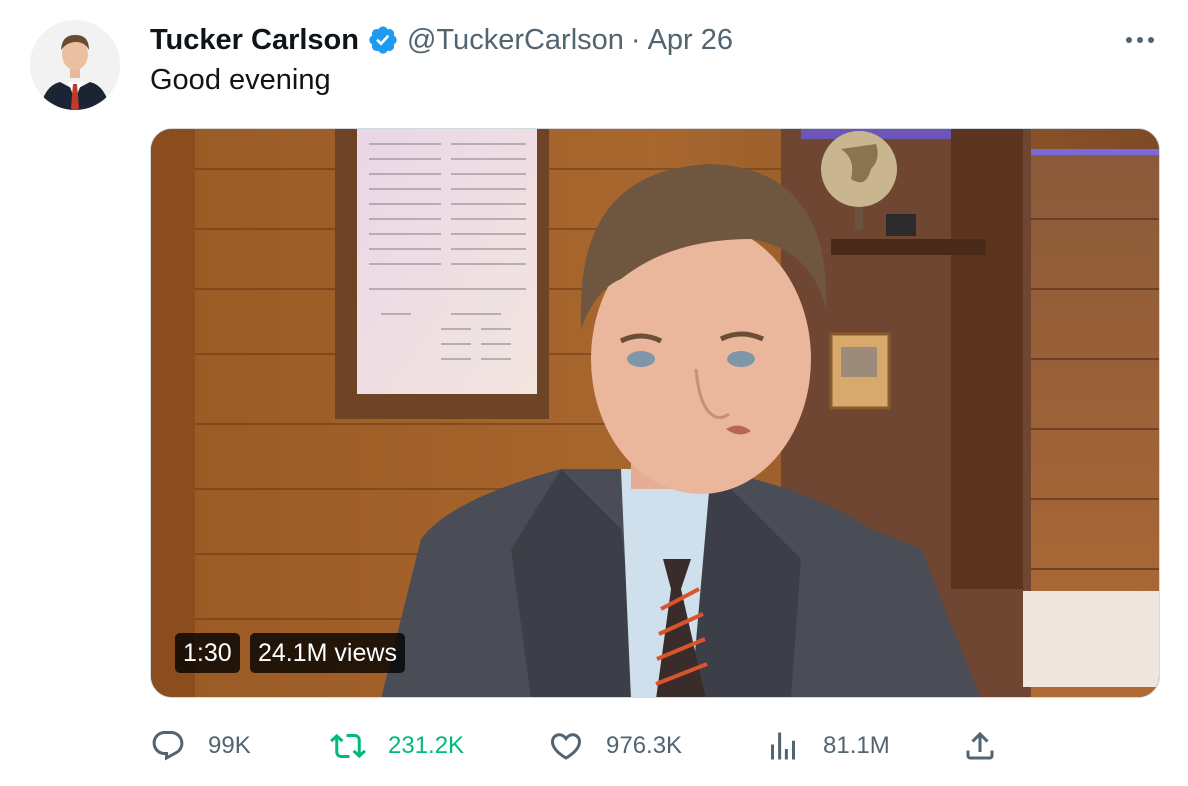 The height and width of the screenshot is (786, 1188). What do you see at coordinates (690, 40) in the screenshot?
I see `tweet-date: Apr 26` at bounding box center [690, 40].